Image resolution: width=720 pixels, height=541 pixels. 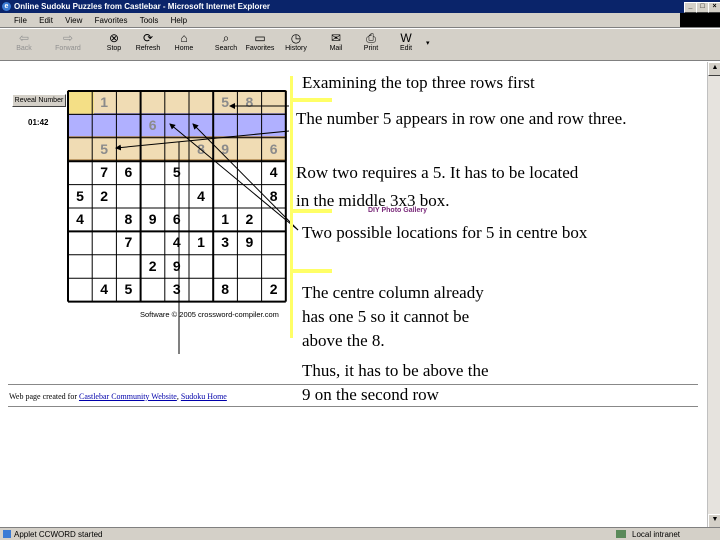 I want to click on edit-button: W Edit, so click(x=406, y=41).